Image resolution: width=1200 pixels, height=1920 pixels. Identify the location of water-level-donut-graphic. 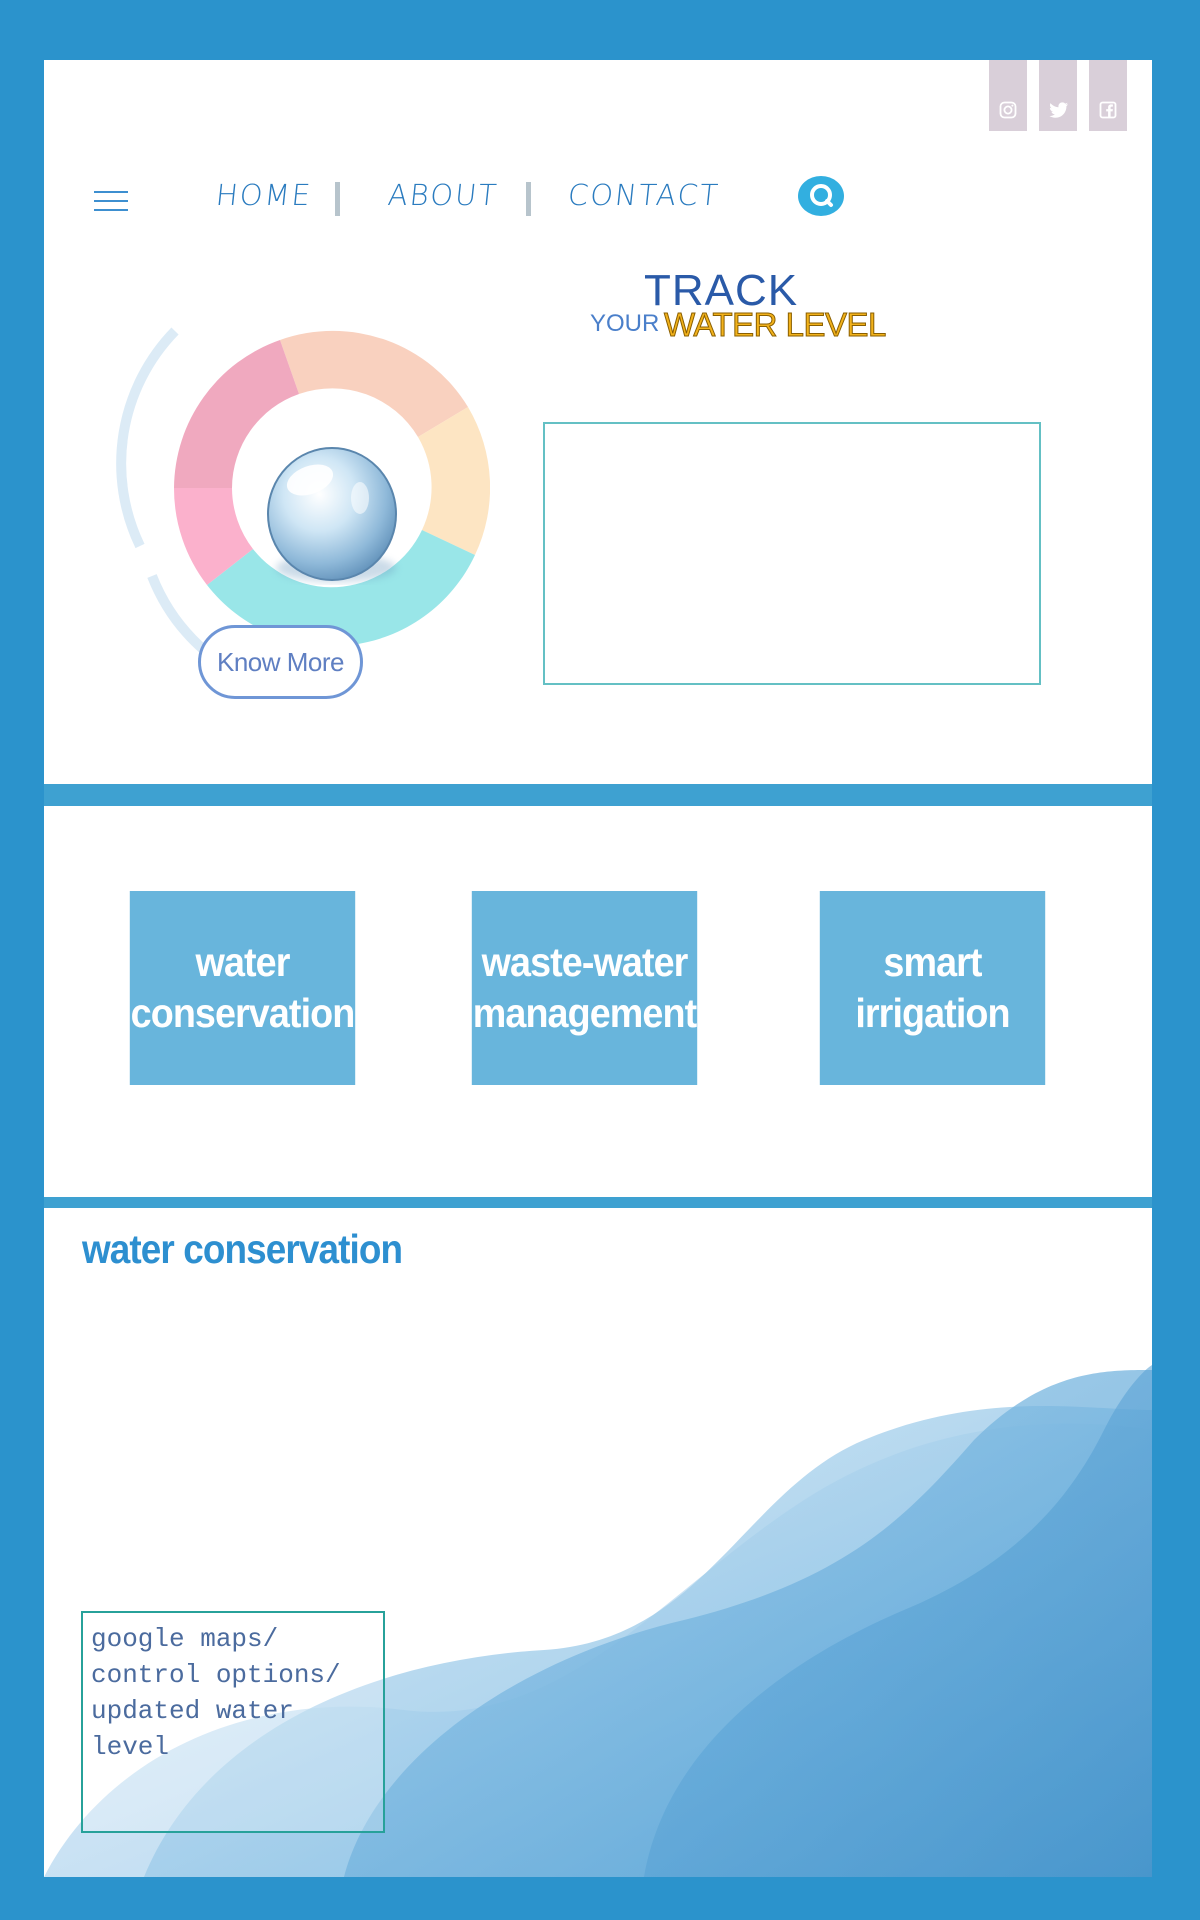
(303, 490).